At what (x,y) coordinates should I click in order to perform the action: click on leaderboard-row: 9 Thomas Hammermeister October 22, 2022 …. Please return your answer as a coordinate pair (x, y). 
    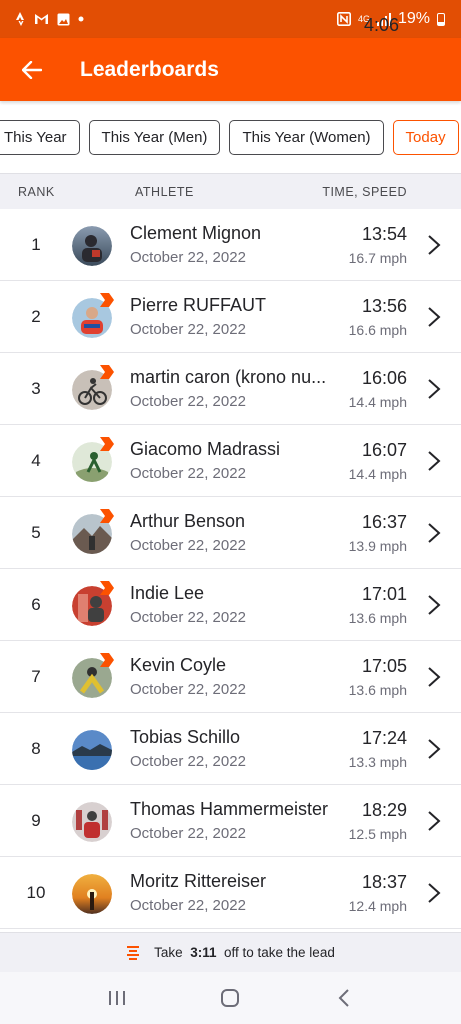
    Looking at the image, I should click on (230, 821).